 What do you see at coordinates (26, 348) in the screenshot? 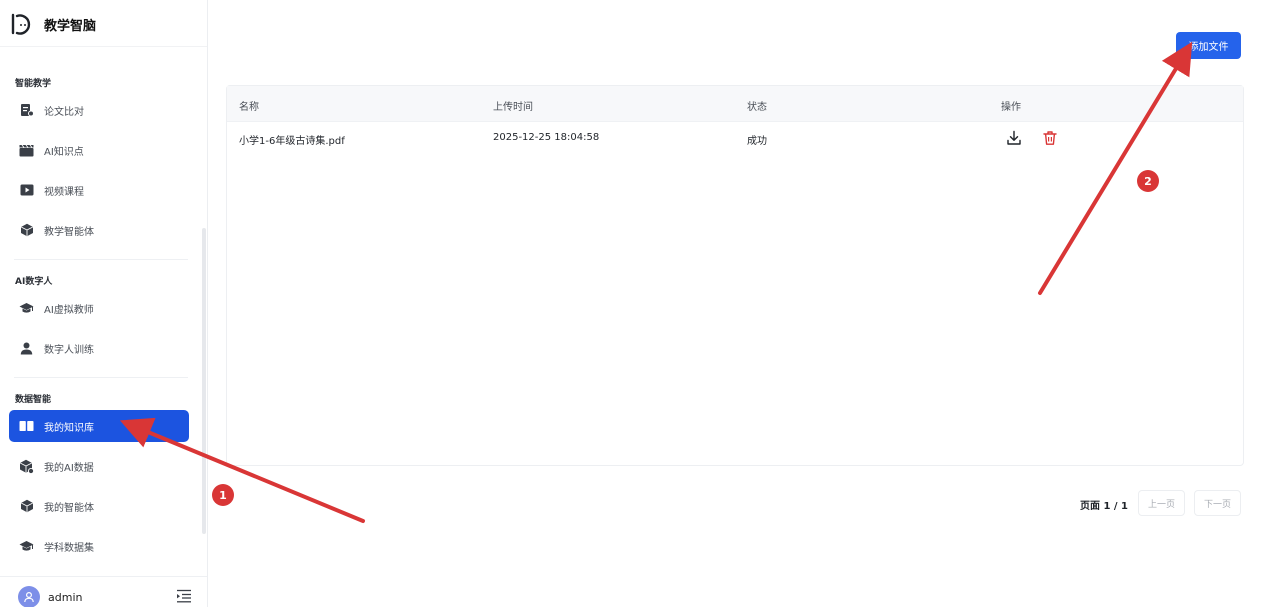
I see `person-icon` at bounding box center [26, 348].